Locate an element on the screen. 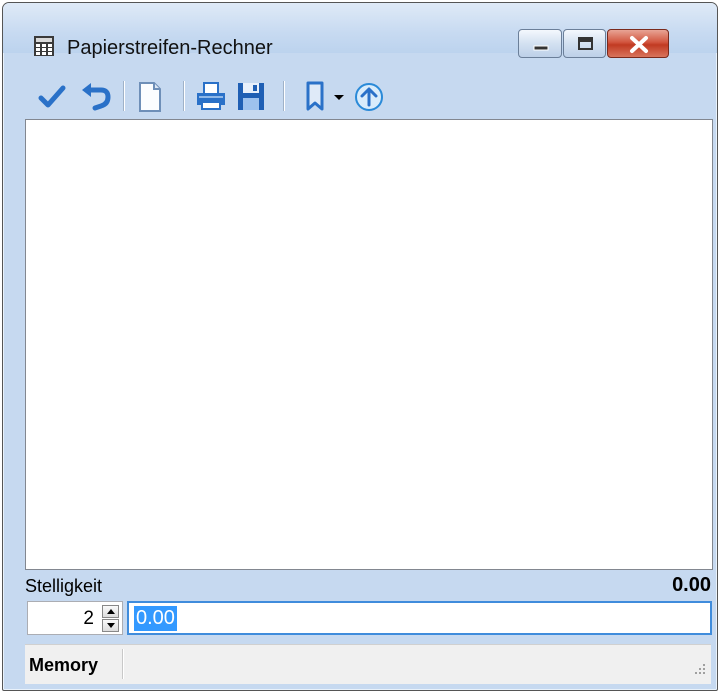 This screenshot has width=720, height=693. calculator-icon is located at coordinates (44, 48).